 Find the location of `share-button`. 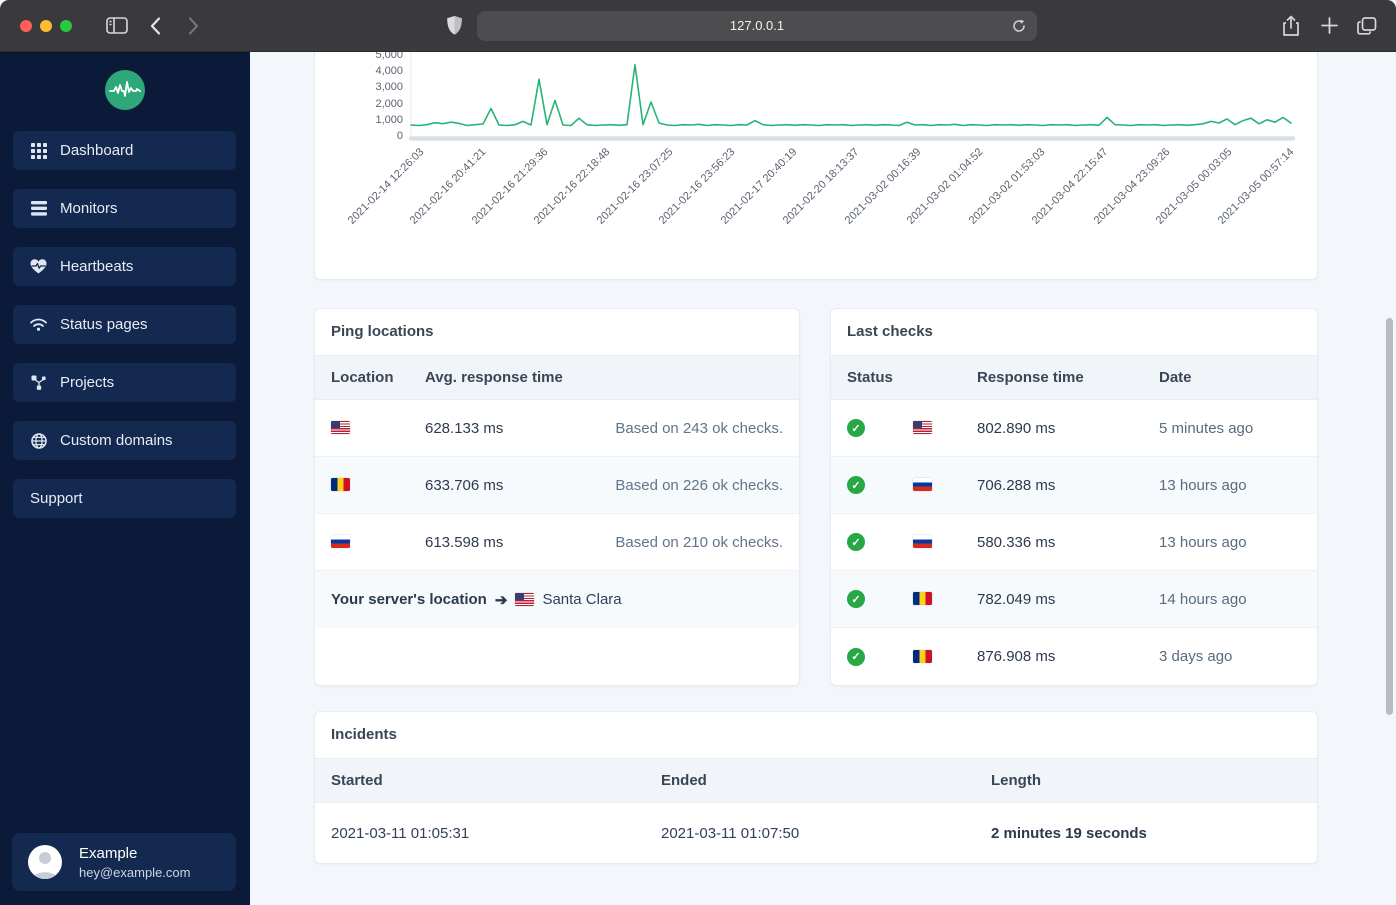

share-button is located at coordinates (1291, 26).